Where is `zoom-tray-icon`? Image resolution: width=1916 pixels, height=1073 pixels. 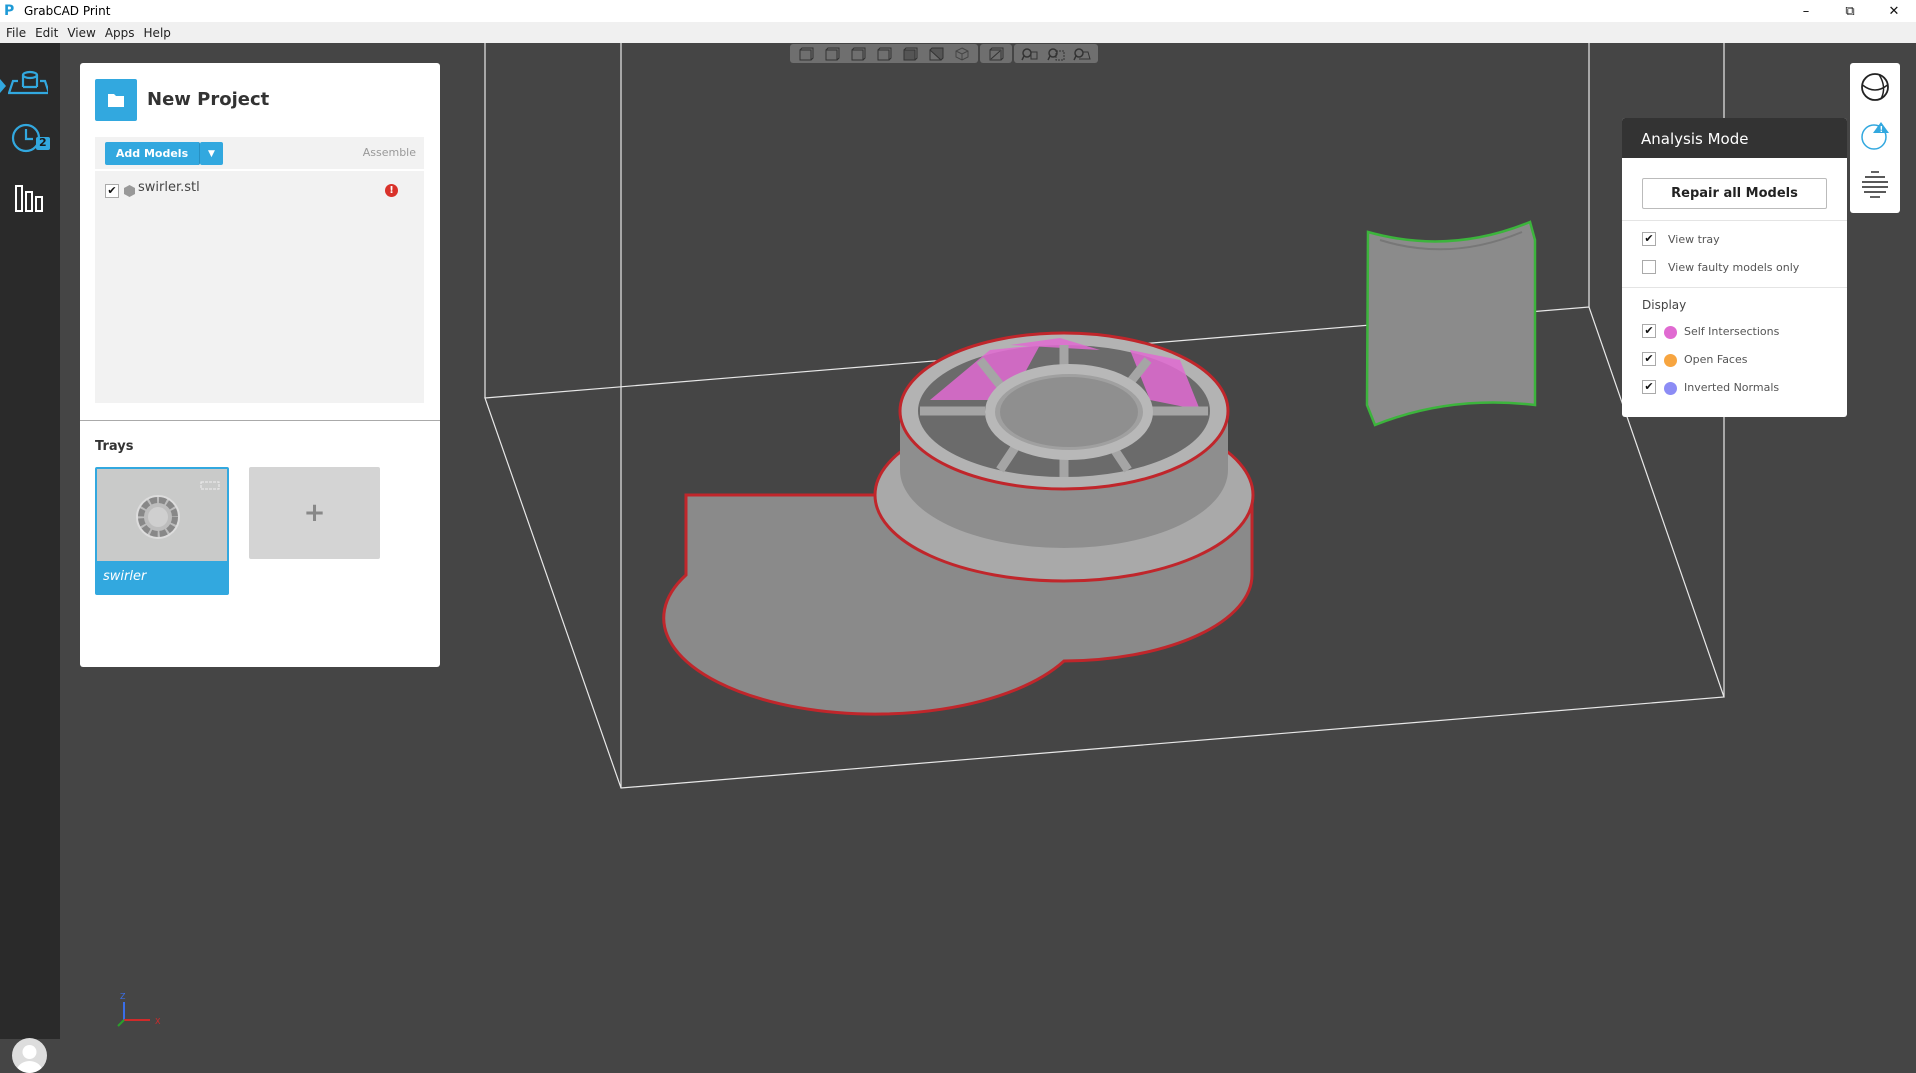 zoom-tray-icon is located at coordinates (1082, 53).